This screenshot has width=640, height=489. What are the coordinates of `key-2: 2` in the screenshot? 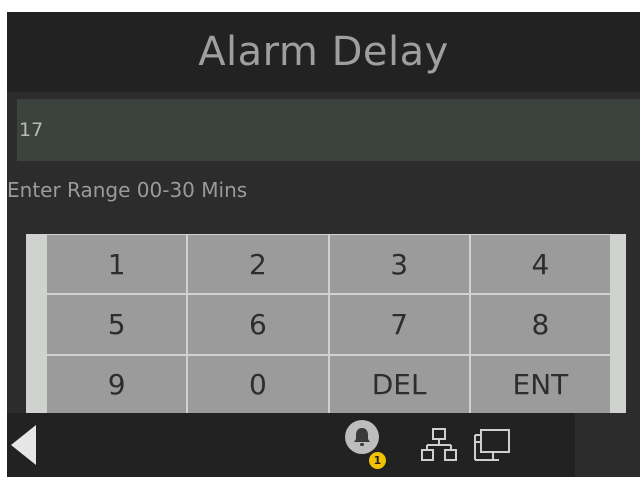 It's located at (258, 264).